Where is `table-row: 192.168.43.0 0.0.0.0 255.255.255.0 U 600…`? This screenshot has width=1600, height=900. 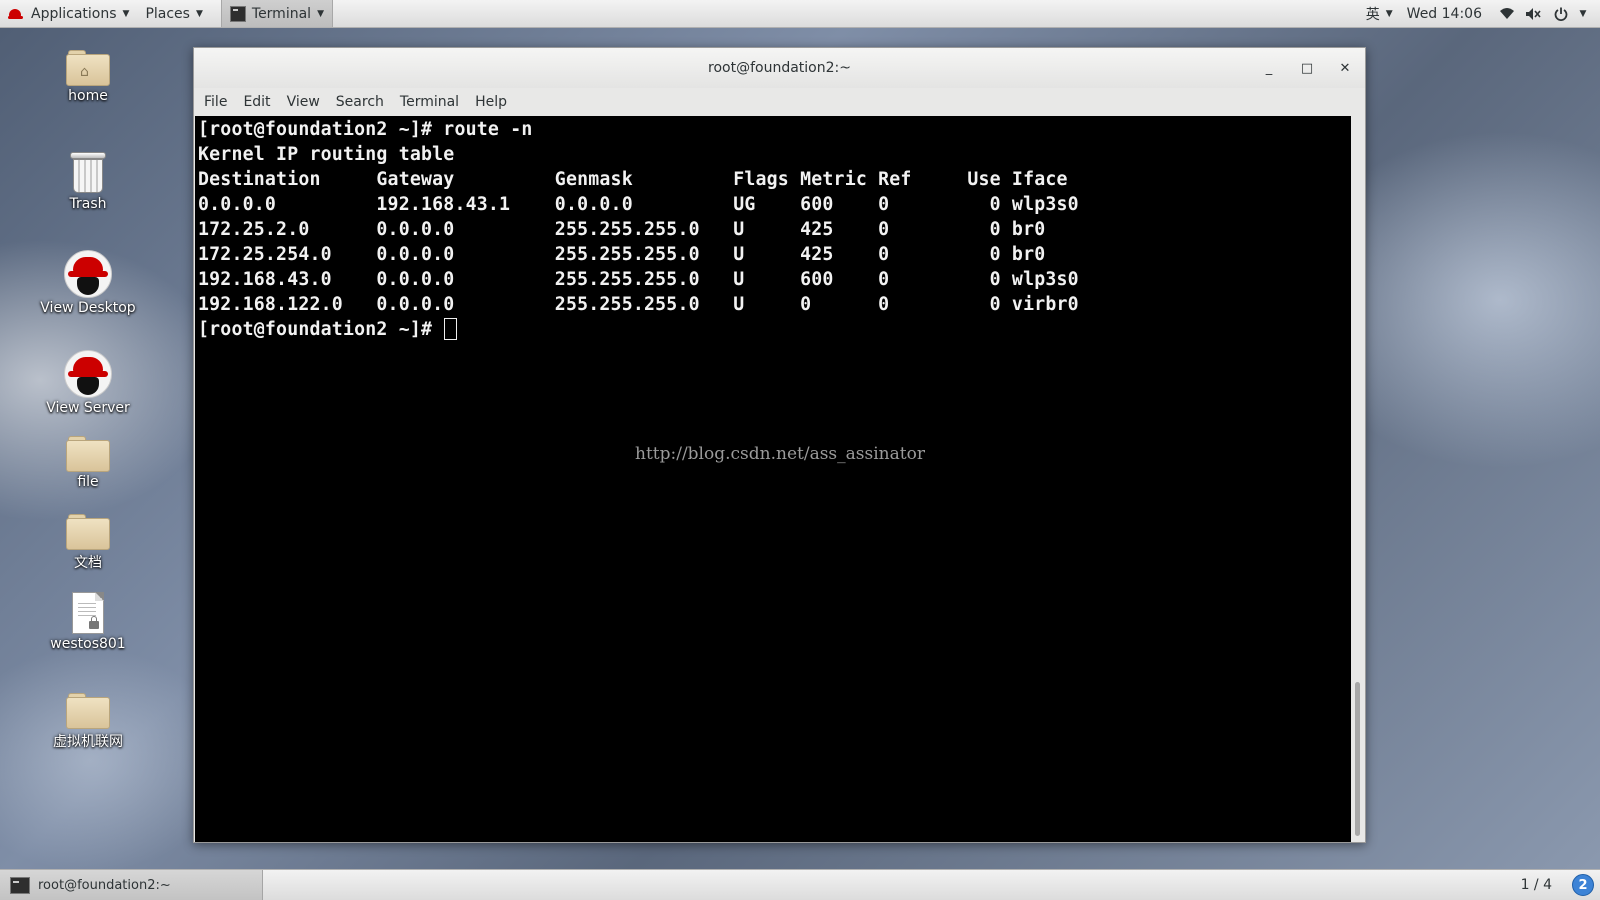
table-row: 192.168.43.0 0.0.0.0 255.255.255.0 U 600… is located at coordinates (638, 279).